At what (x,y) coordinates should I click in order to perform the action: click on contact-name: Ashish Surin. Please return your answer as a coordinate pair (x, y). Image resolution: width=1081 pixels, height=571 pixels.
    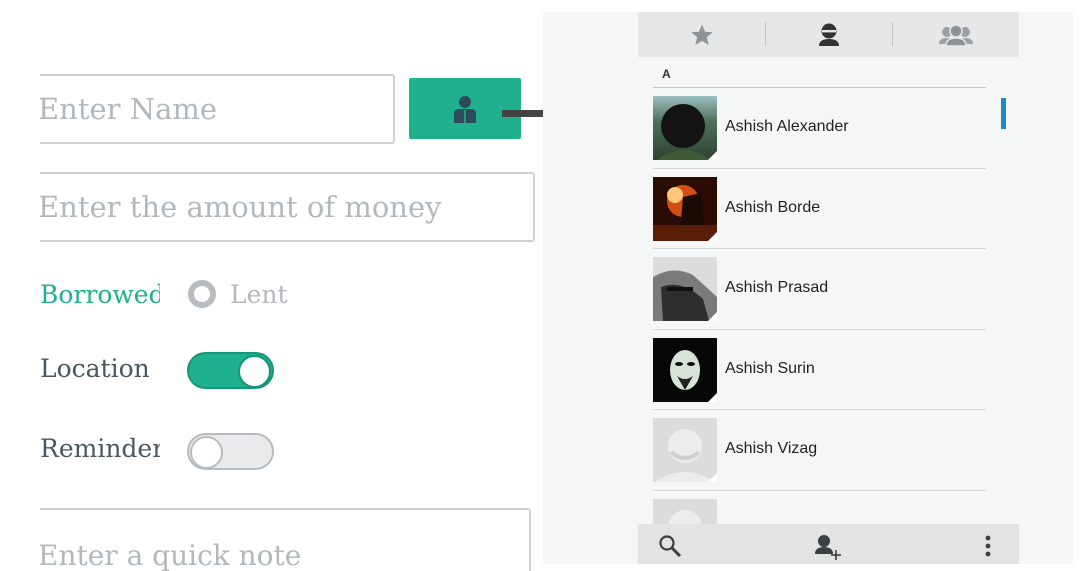
    Looking at the image, I should click on (770, 368).